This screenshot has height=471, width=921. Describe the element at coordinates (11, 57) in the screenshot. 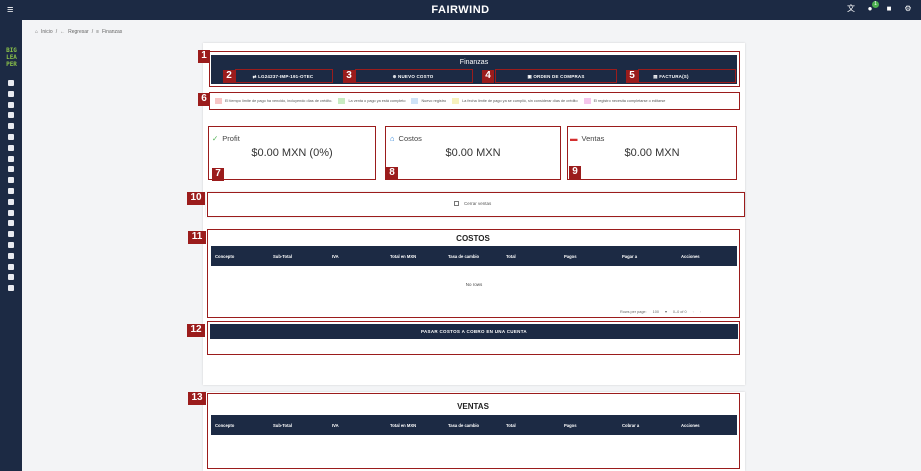

I see `sidebar-logo: BIG LEA PER` at that location.